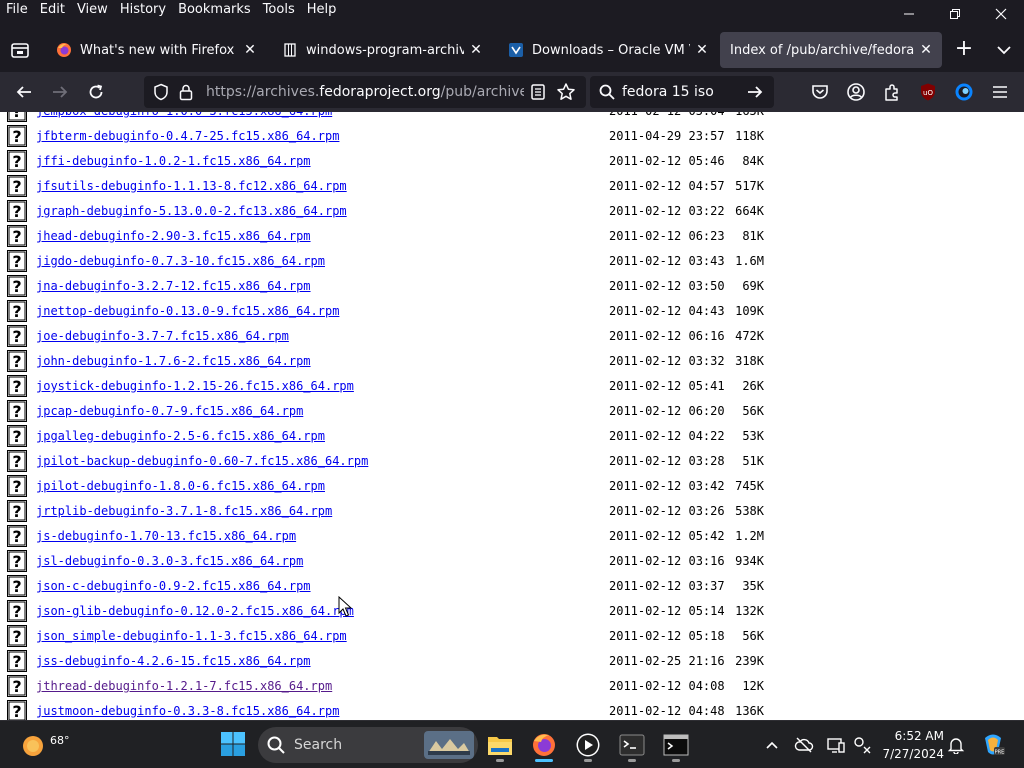 Image resolution: width=1024 pixels, height=768 pixels. I want to click on tab-fedora-index: Index of /pub/archive/fedora/linux/ ✕, so click(831, 50).